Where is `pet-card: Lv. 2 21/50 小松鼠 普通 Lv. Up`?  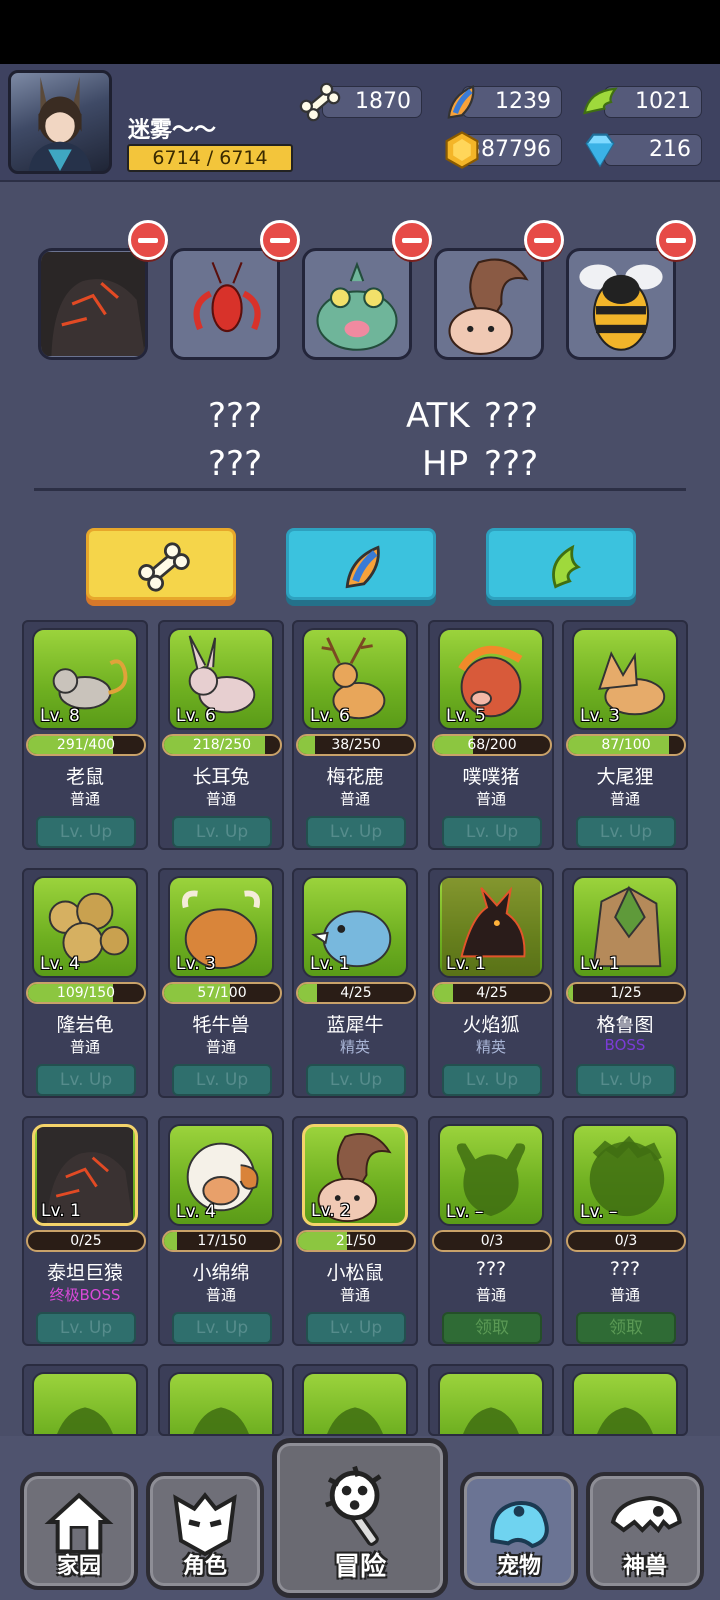 pet-card: Lv. 2 21/50 小松鼠 普通 Lv. Up is located at coordinates (355, 1231).